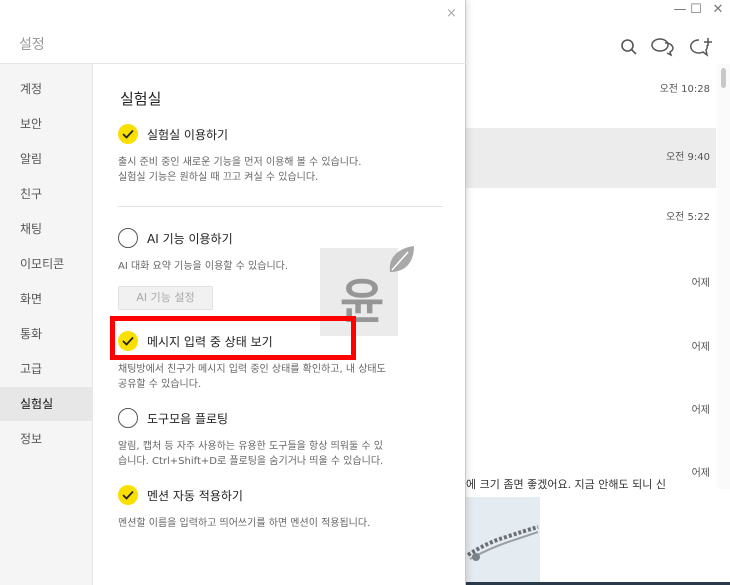 The height and width of the screenshot is (585, 730). I want to click on nav-item-emoticon: 이모티콘, so click(46, 264).